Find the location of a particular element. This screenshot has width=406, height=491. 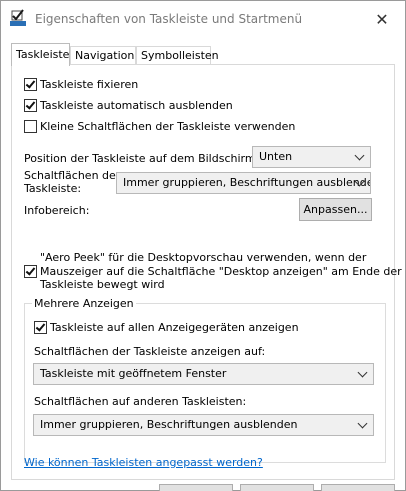

apply-button is located at coordinates (358, 487).